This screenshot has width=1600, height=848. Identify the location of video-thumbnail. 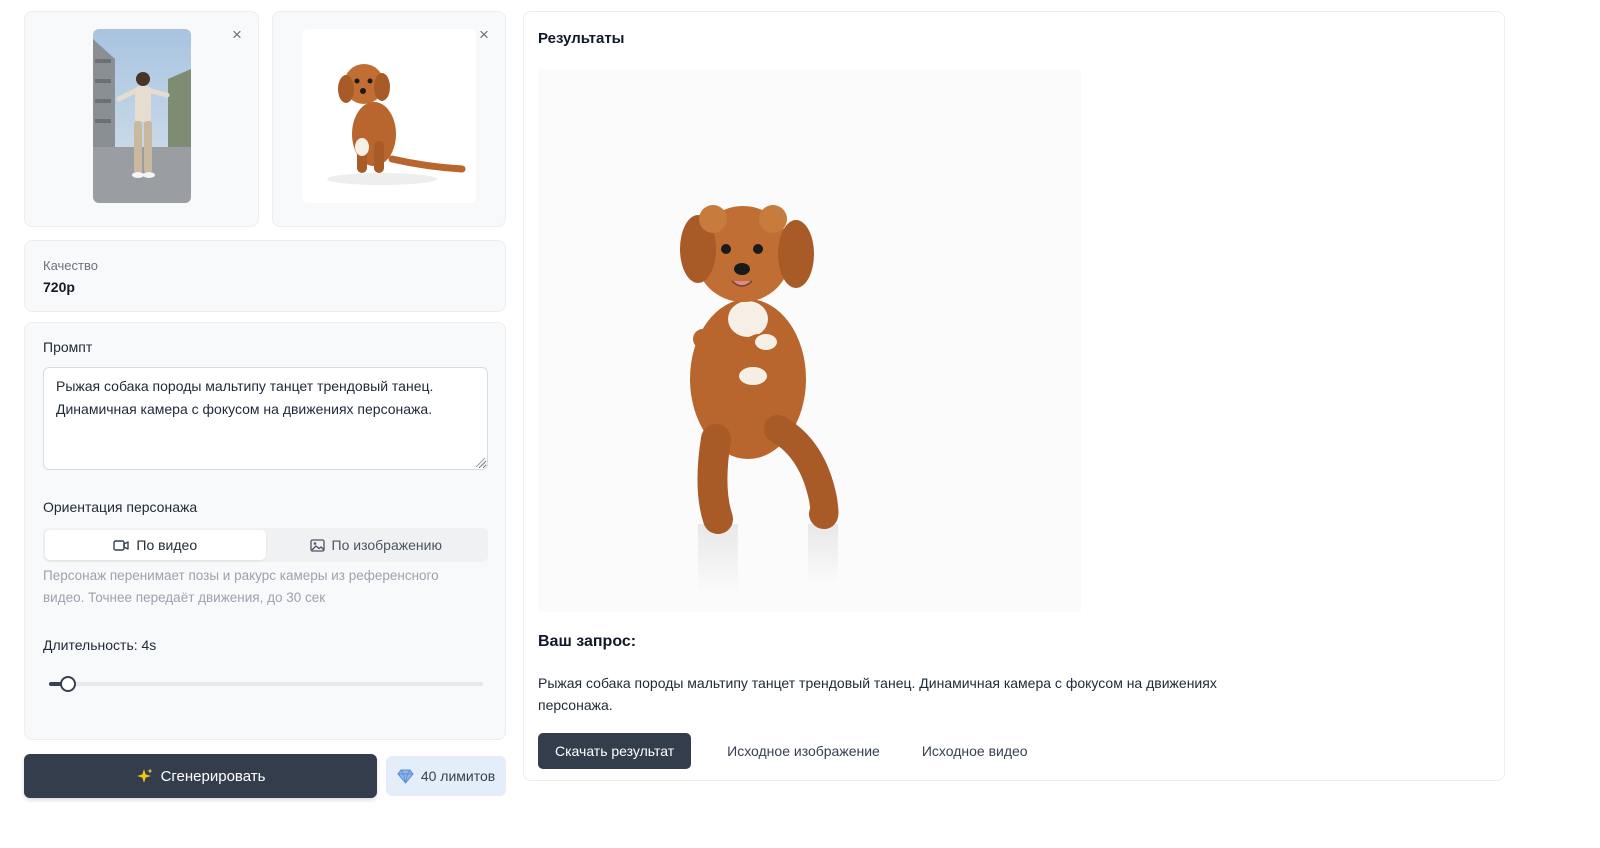
(142, 116).